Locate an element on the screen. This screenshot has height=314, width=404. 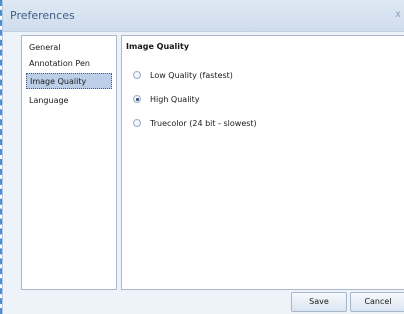
sidebar-item-label: Image Quality is located at coordinates (58, 81).